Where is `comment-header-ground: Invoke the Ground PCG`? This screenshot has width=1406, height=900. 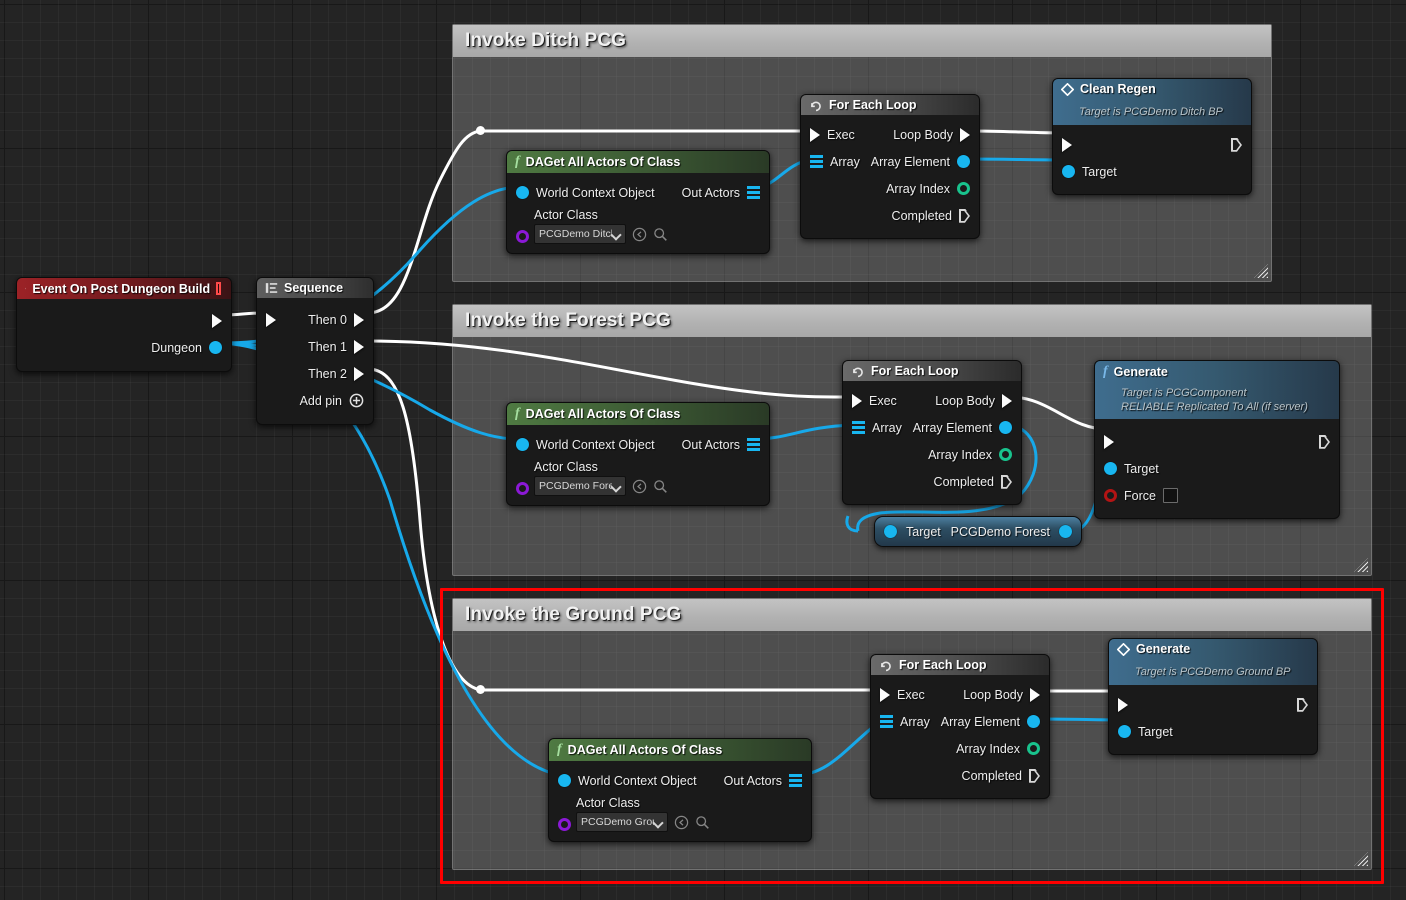
comment-header-ground: Invoke the Ground PCG is located at coordinates (912, 615).